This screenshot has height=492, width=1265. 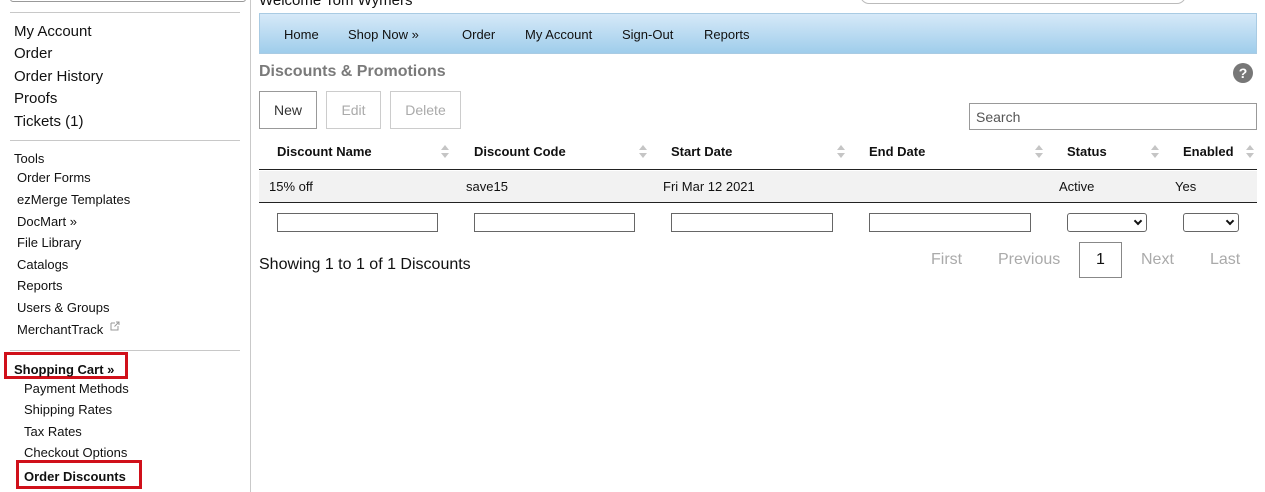 I want to click on delete-button: Delete, so click(x=425, y=110).